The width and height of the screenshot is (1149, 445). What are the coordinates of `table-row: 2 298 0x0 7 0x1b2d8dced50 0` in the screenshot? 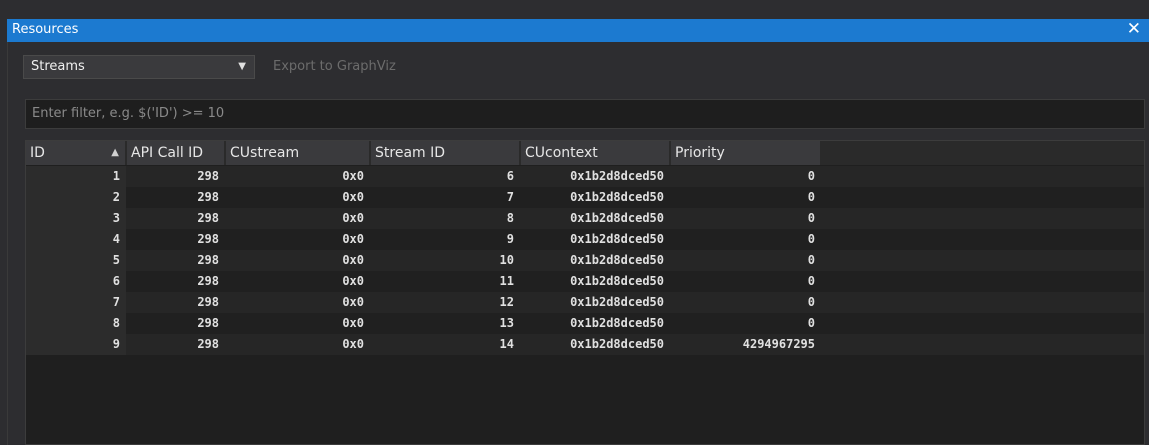 It's located at (585, 197).